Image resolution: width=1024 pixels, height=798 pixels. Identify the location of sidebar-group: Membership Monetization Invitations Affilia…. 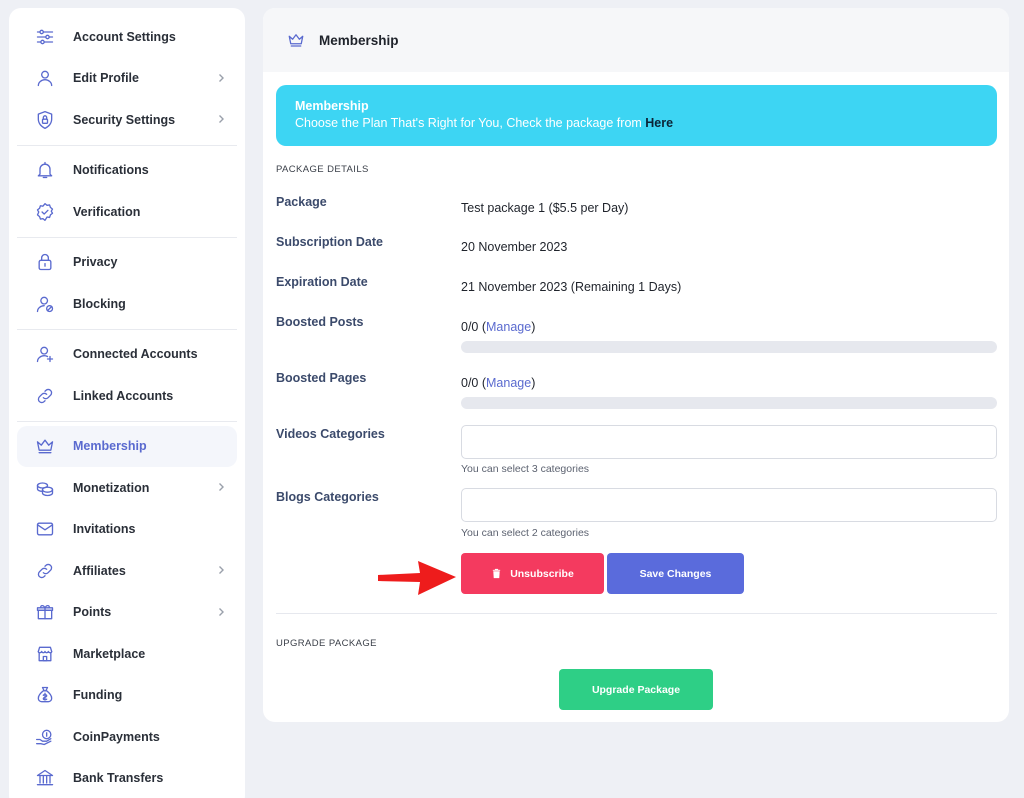
(127, 611).